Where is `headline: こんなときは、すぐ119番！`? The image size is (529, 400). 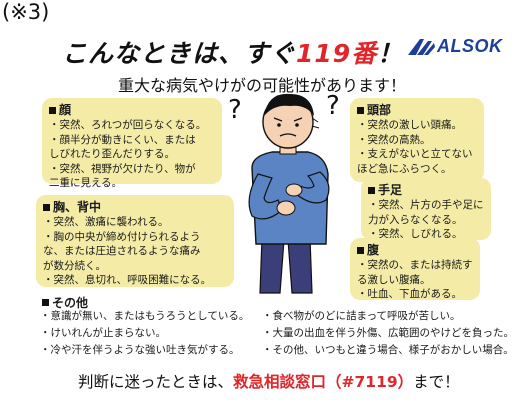
headline: こんなときは、すぐ119番！ is located at coordinates (232, 52).